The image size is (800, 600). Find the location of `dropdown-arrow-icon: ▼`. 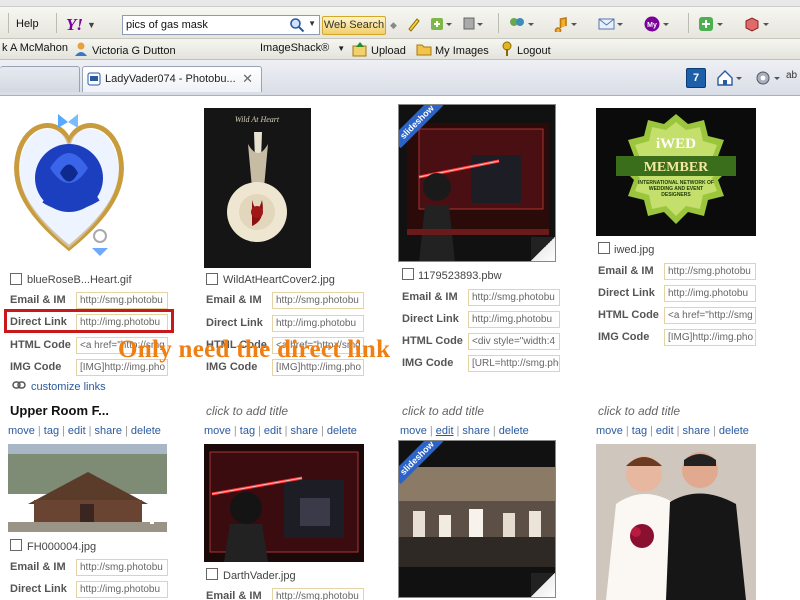

dropdown-arrow-icon: ▼ is located at coordinates (341, 48).